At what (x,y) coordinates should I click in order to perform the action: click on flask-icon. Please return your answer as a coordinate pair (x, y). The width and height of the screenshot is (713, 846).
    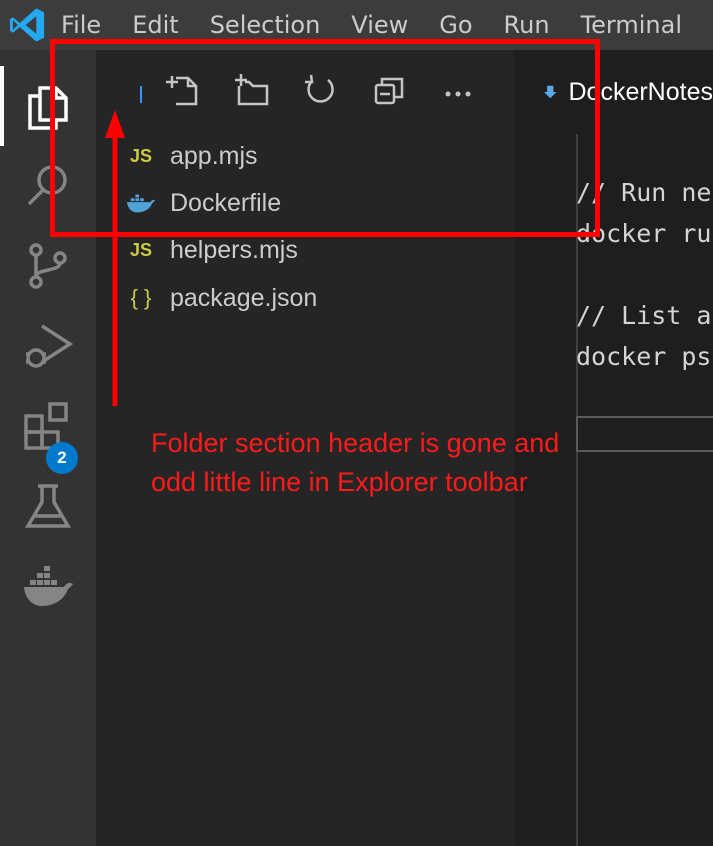
    Looking at the image, I should click on (48, 506).